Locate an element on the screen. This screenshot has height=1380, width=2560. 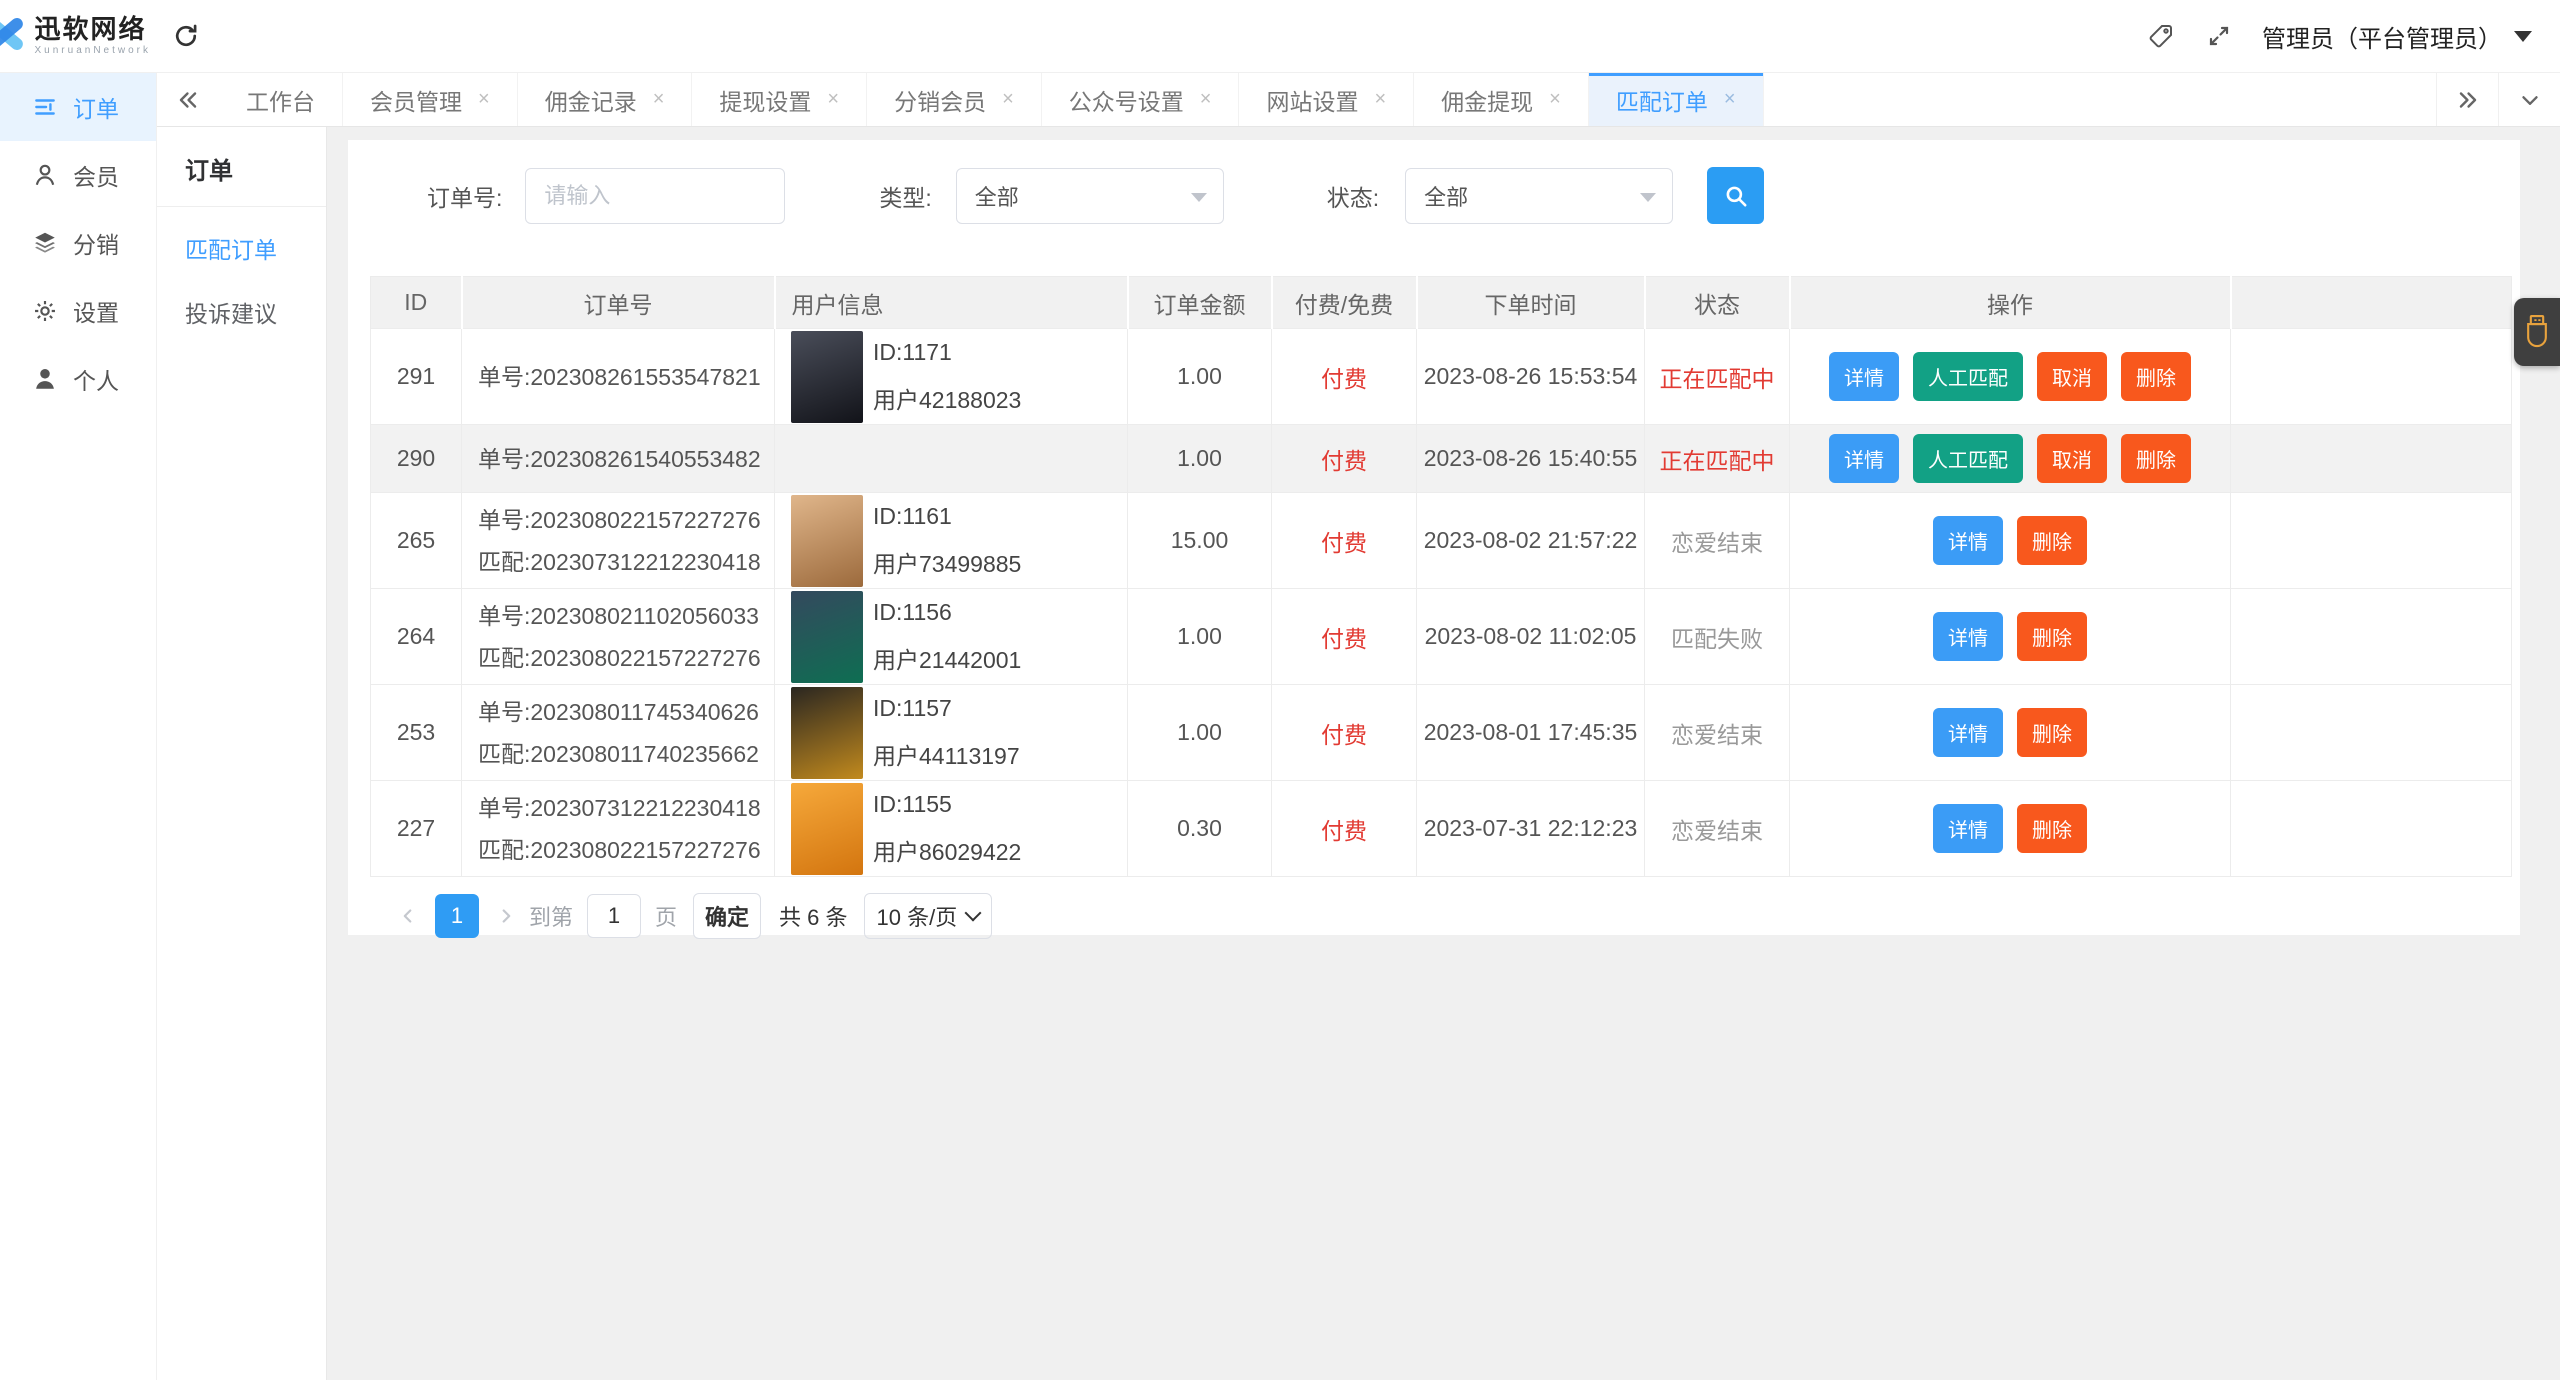
empty-cell is located at coordinates (2371, 732).